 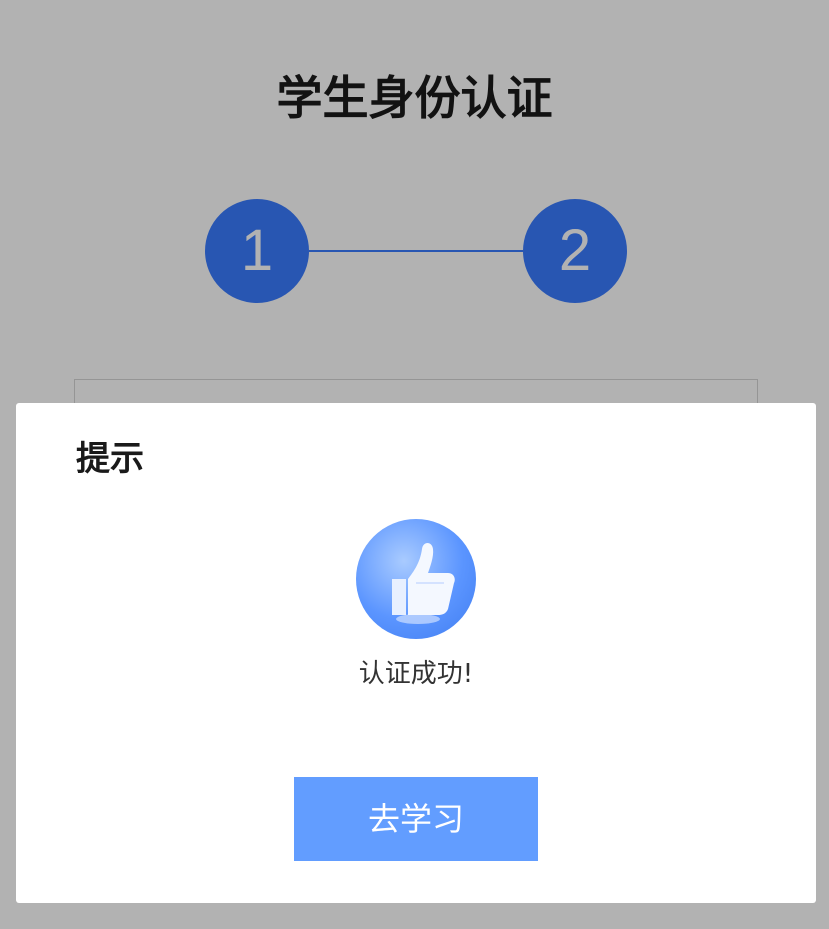 What do you see at coordinates (416, 579) in the screenshot?
I see `thumbs-up-icon` at bounding box center [416, 579].